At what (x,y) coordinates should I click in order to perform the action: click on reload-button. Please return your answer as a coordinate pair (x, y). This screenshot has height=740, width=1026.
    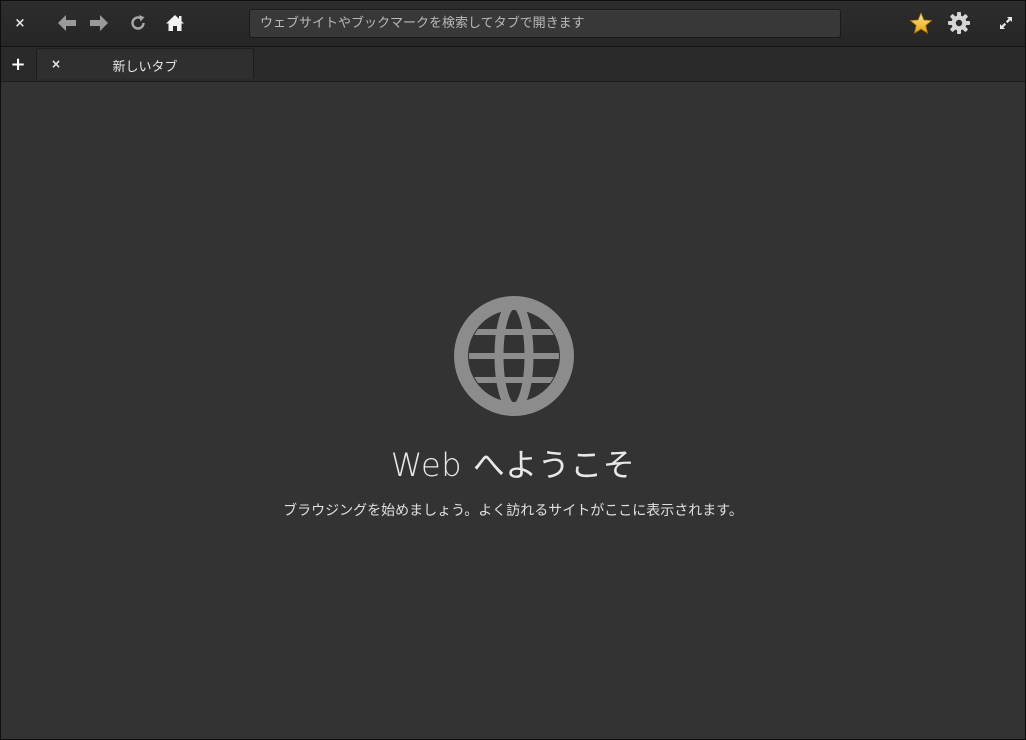
    Looking at the image, I should click on (138, 23).